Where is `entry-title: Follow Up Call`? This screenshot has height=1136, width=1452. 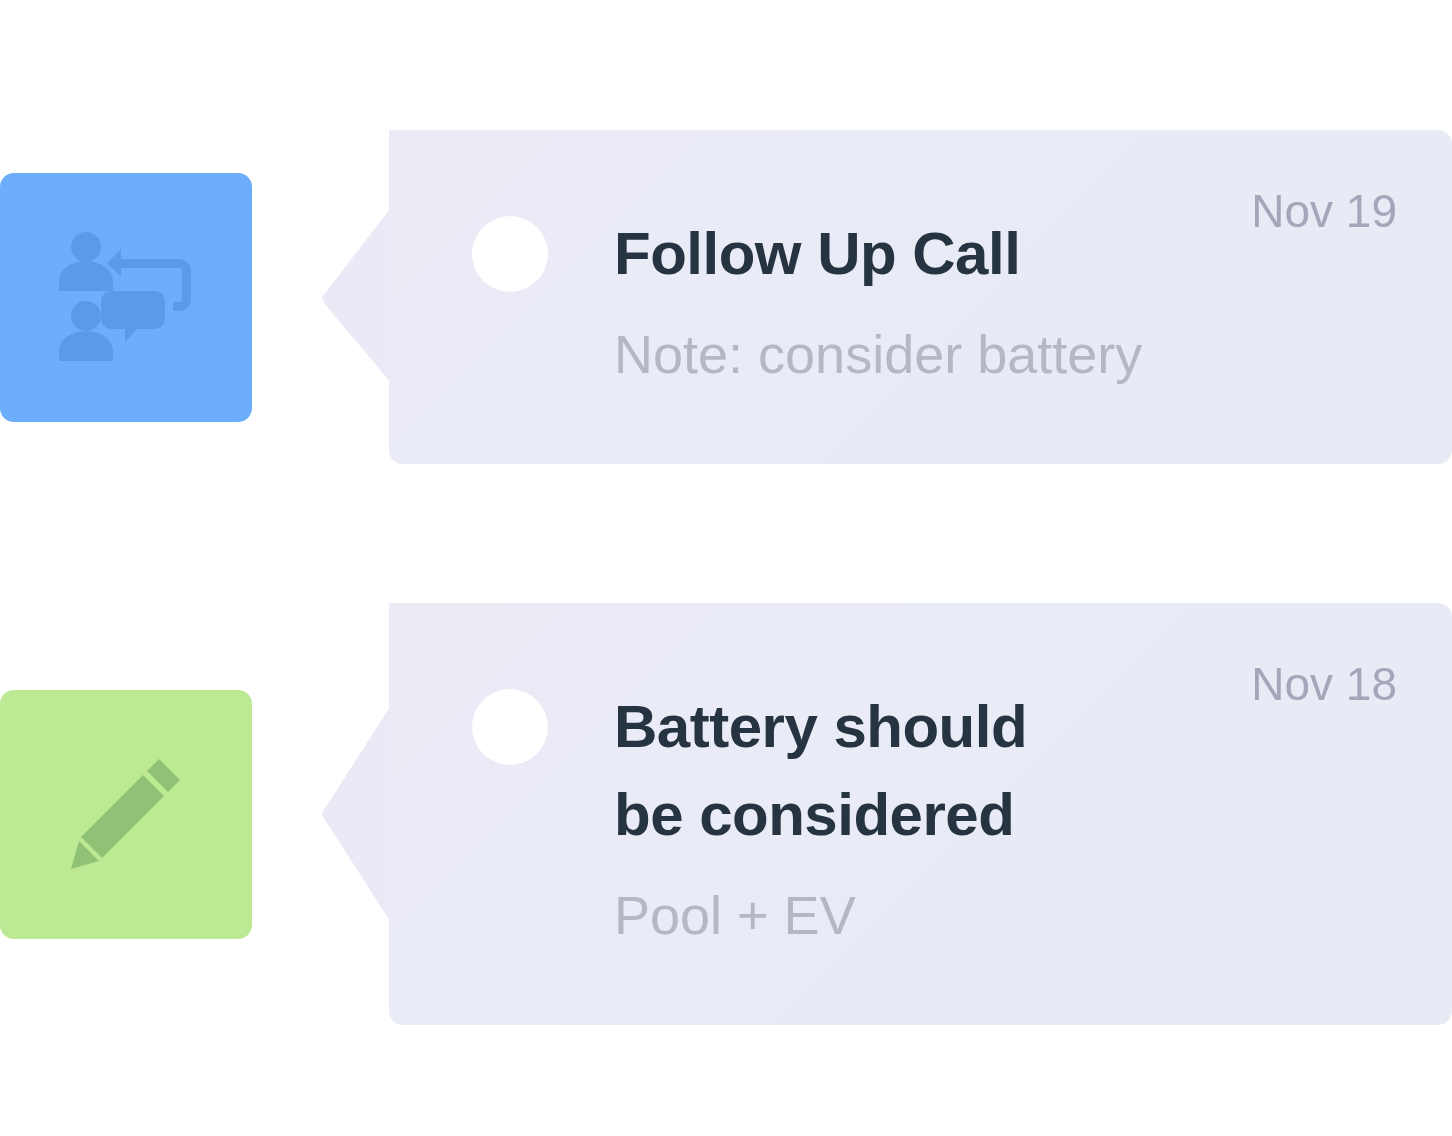 entry-title: Follow Up Call is located at coordinates (818, 254).